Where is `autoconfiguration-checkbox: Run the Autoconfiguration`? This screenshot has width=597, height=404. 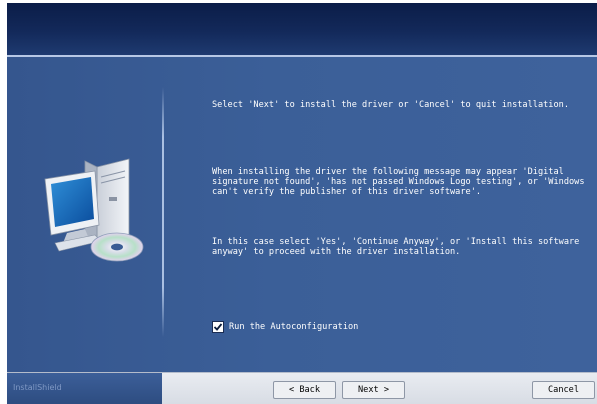
autoconfiguration-checkbox: Run the Autoconfiguration is located at coordinates (285, 327).